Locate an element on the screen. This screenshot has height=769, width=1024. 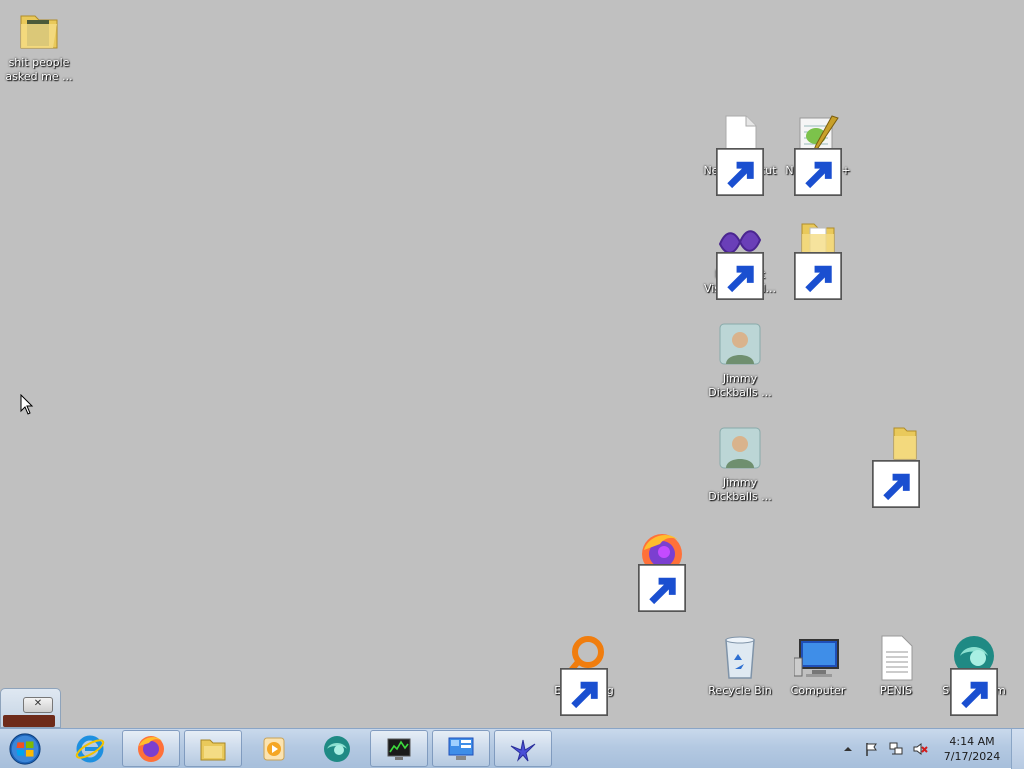
task-manager-icon is located at coordinates (399, 749).